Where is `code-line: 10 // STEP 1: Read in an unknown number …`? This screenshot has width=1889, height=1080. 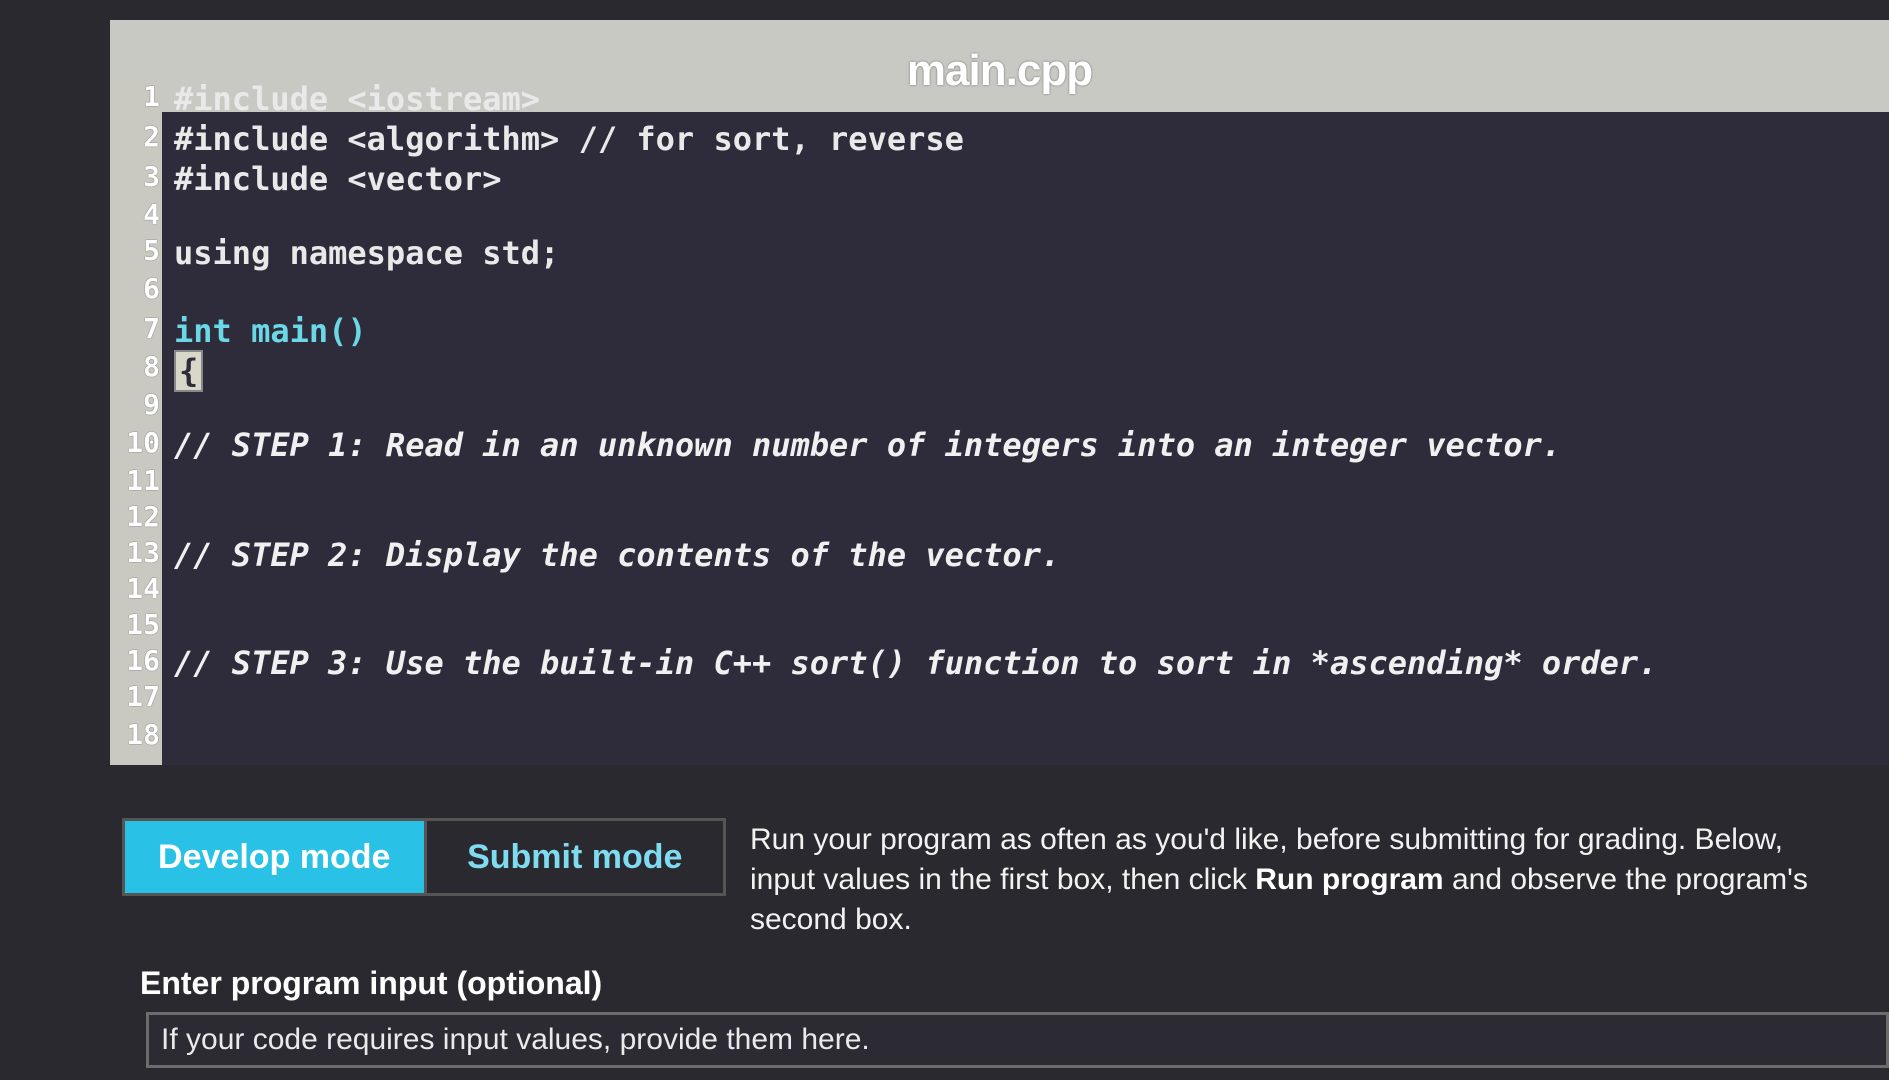
code-line: 10 // STEP 1: Read in an unknown number … is located at coordinates (999, 446).